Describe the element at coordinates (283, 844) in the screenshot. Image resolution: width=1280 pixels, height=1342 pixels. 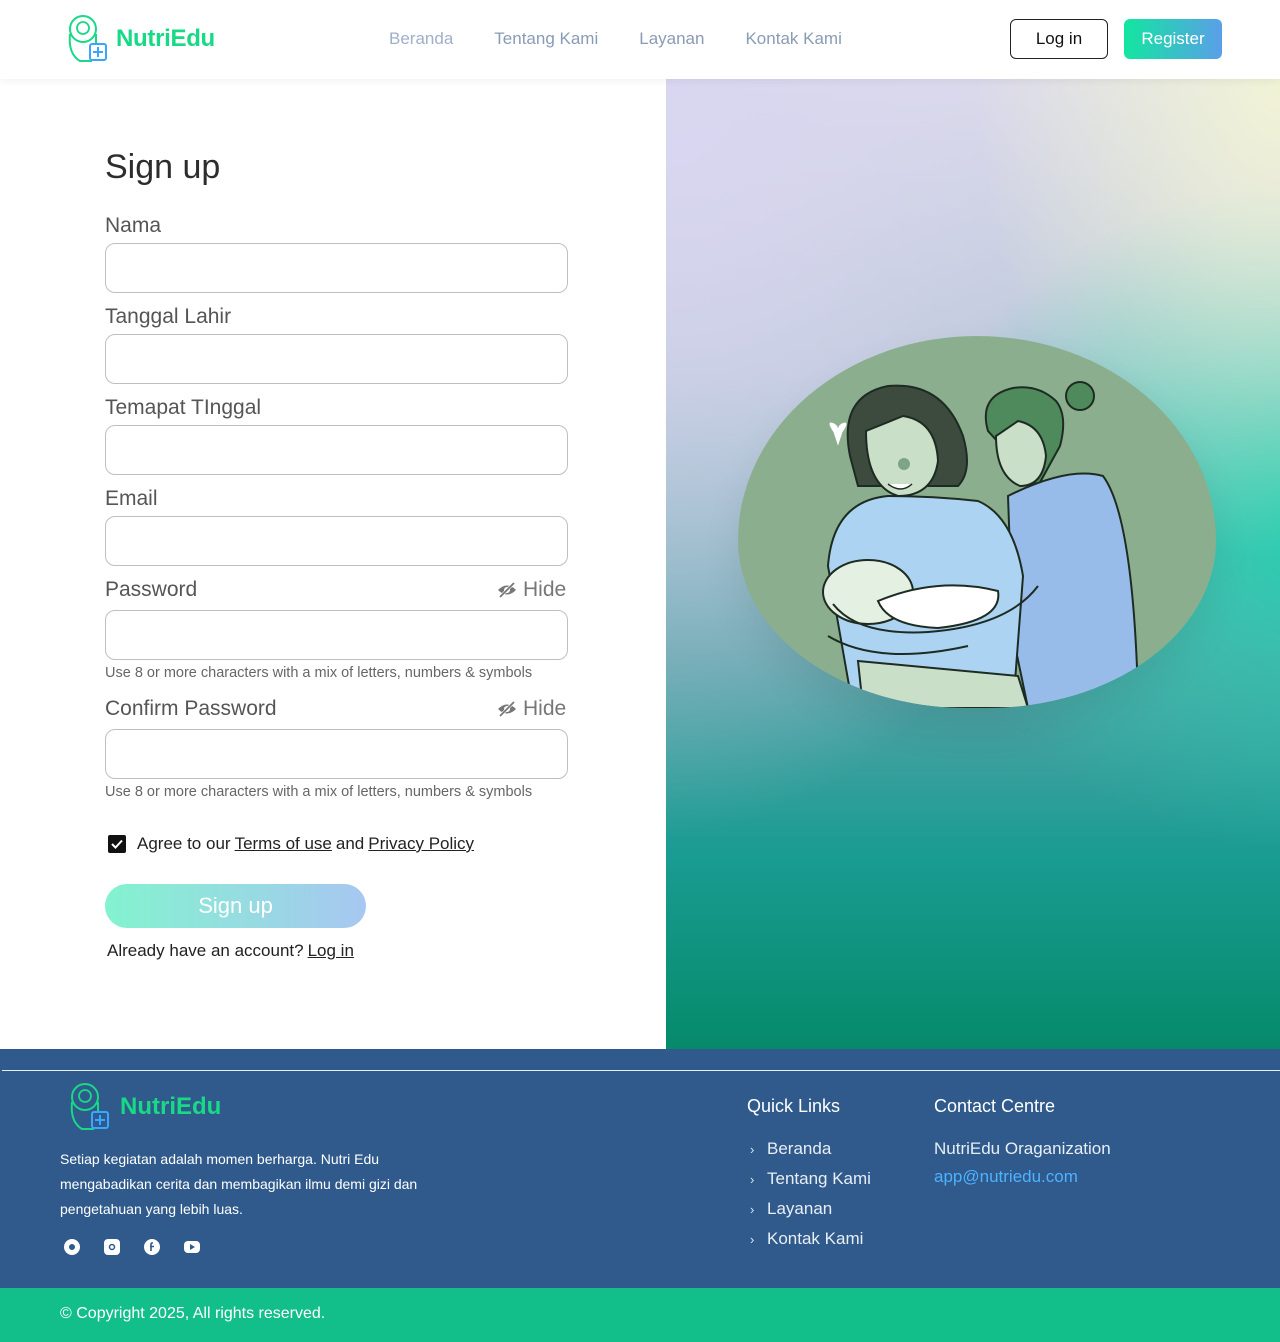
I see `terms-link: Terms of use` at that location.